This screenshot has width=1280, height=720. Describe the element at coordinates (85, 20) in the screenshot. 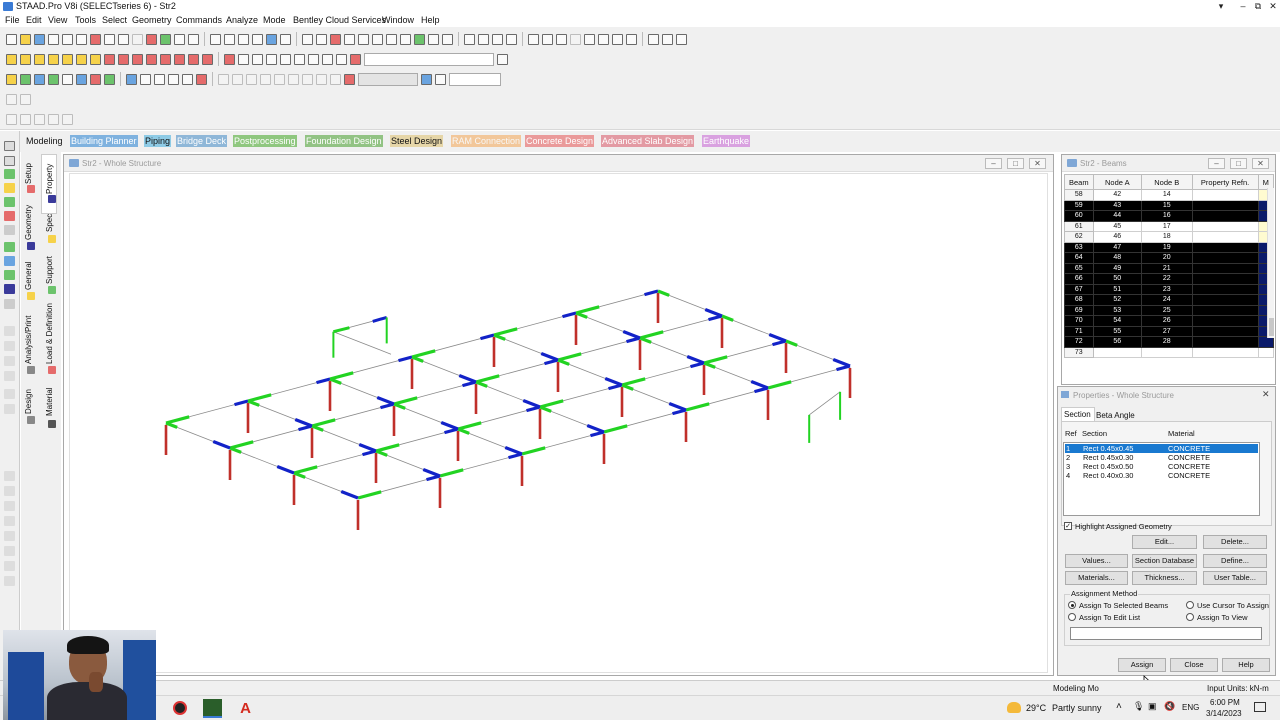

I see `menu-tools: Tools` at that location.